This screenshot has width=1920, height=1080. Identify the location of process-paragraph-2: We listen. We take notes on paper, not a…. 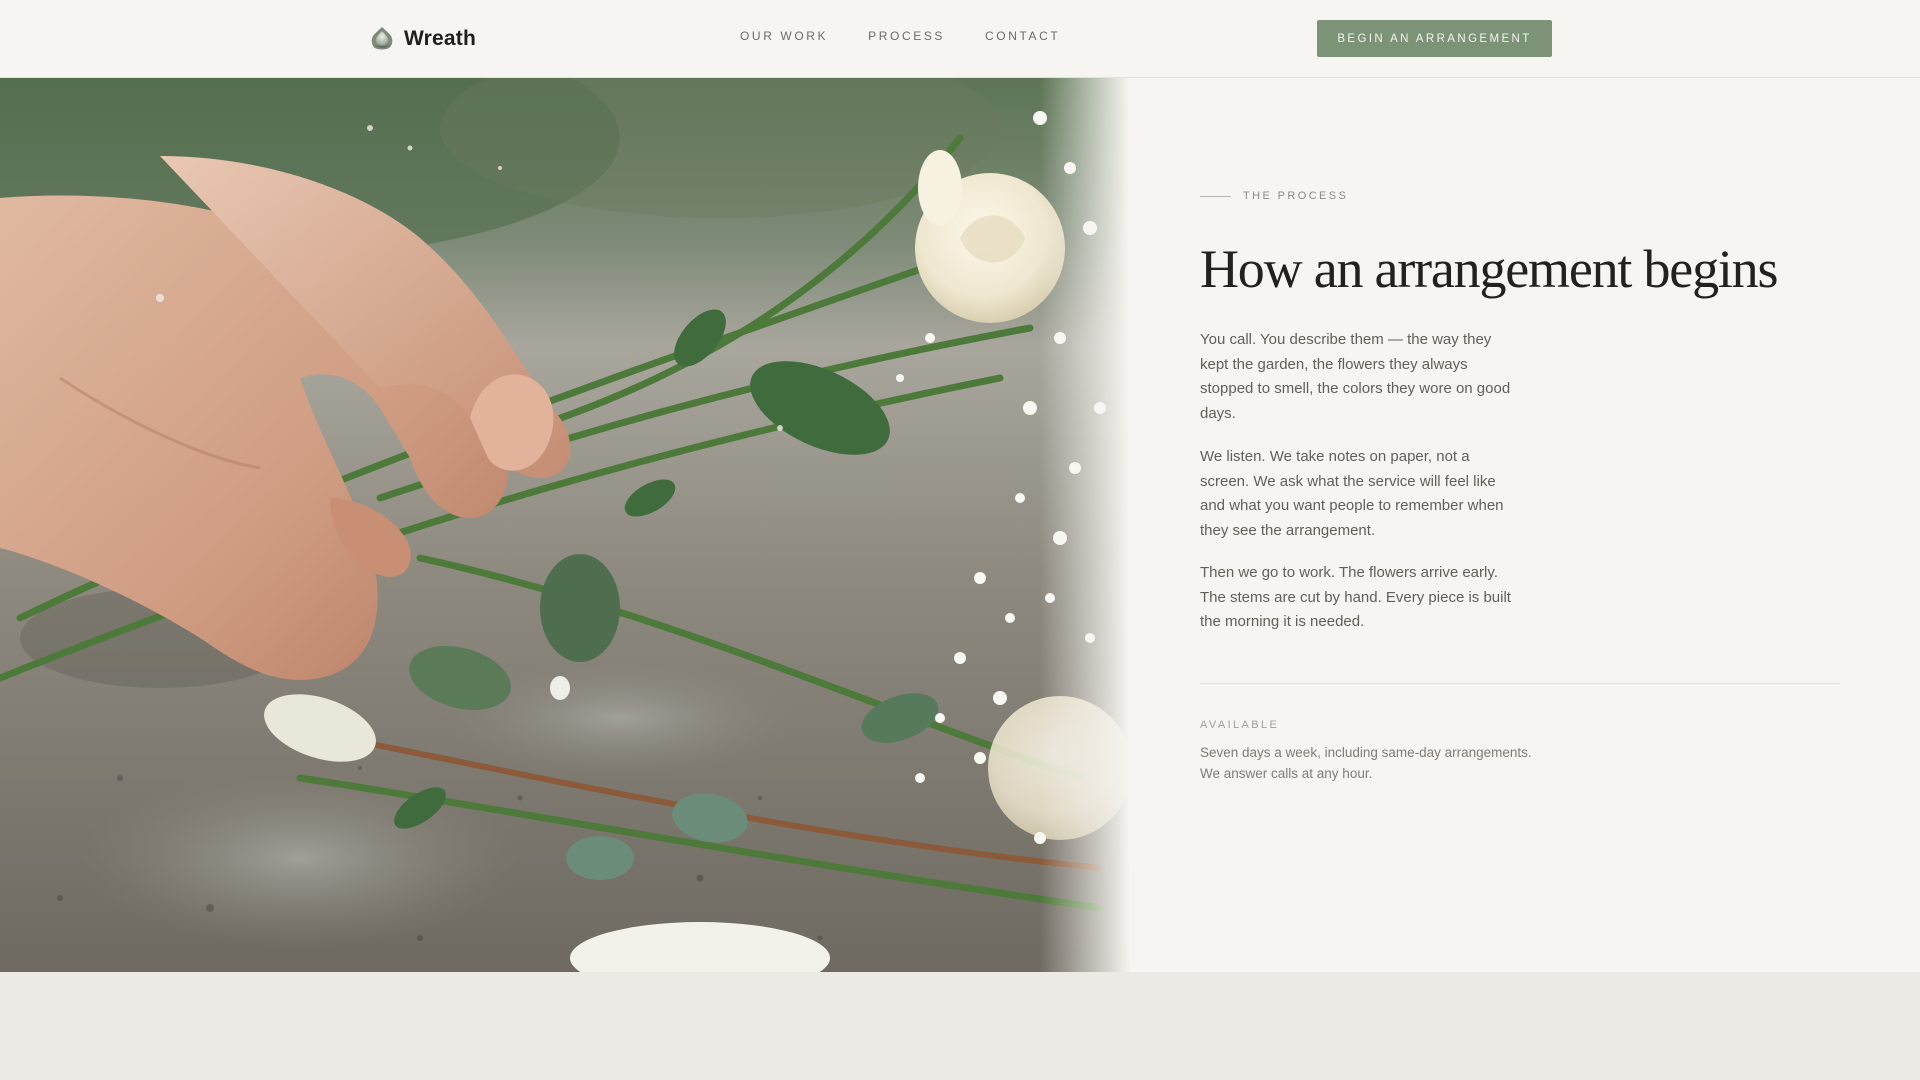
(1352, 493).